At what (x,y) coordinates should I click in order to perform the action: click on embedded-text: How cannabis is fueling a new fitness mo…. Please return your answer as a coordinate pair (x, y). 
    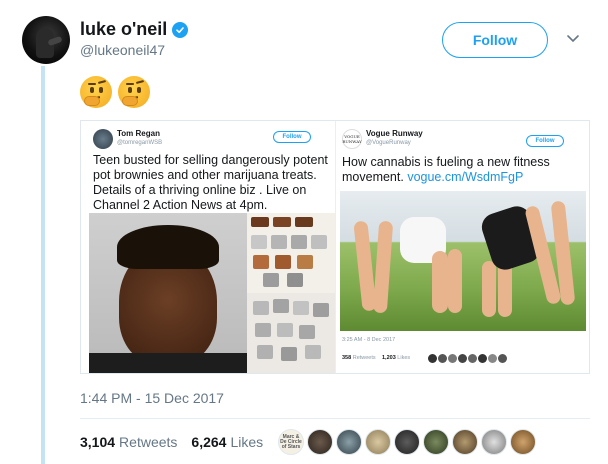
    Looking at the image, I should click on (462, 170).